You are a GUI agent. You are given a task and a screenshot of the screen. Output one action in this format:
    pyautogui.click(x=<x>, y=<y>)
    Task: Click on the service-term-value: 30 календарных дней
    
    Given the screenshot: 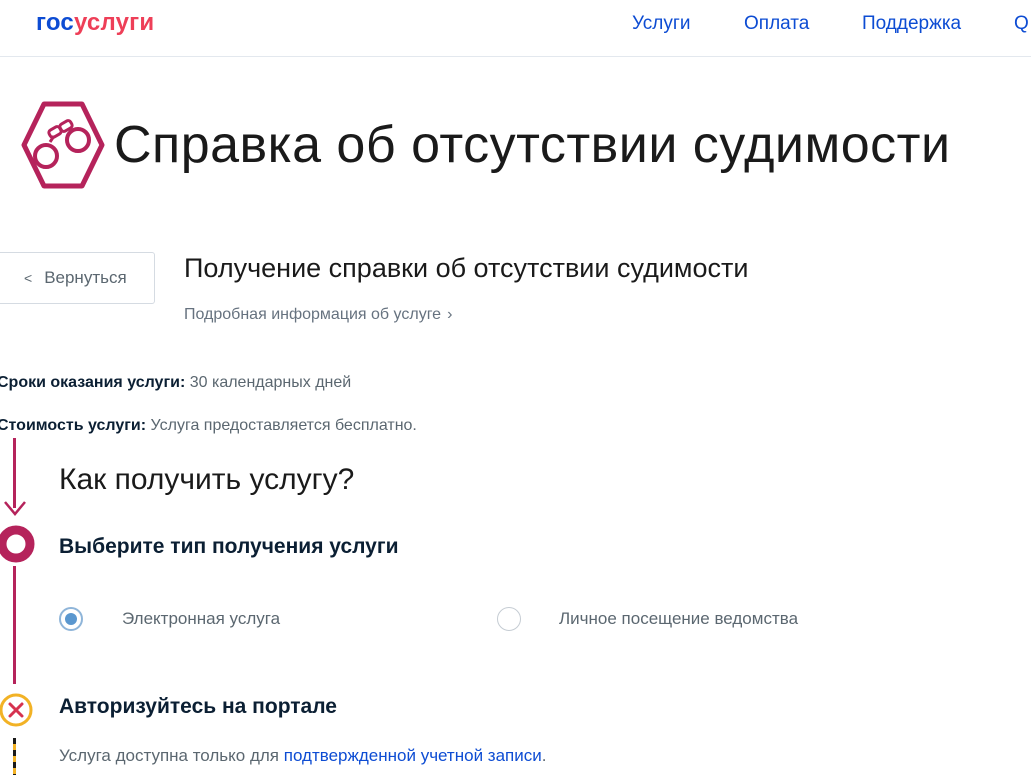 What is the action you would take?
    pyautogui.click(x=270, y=382)
    